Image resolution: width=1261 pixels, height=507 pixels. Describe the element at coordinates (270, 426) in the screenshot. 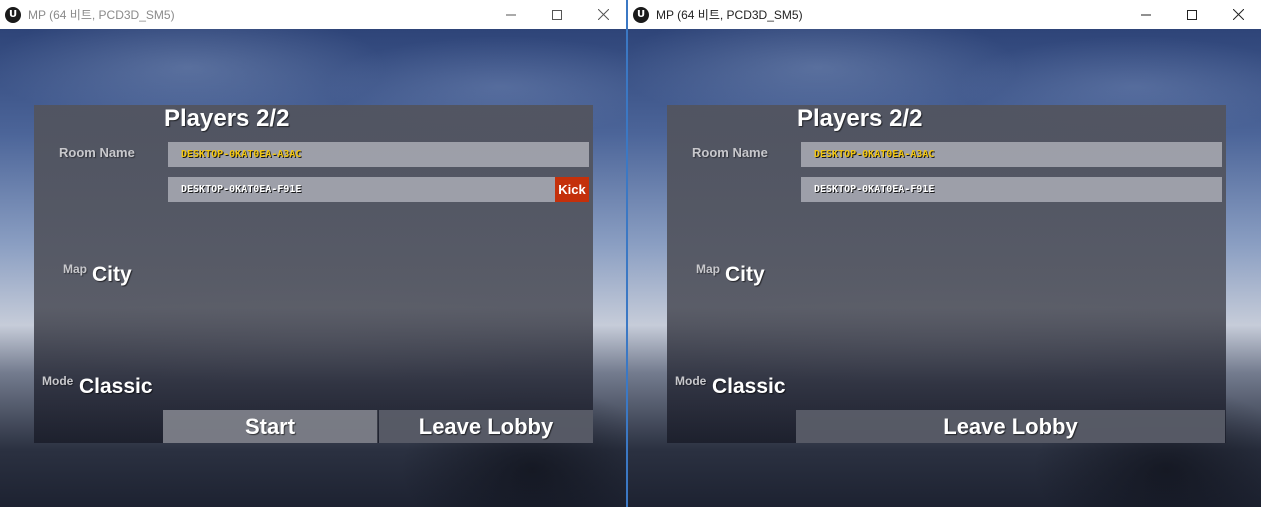

I see `start-button: Start` at that location.